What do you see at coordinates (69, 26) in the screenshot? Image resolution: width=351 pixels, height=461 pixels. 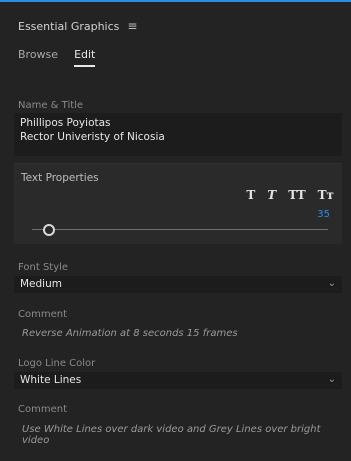 I see `panel-title: Essential Graphics` at bounding box center [69, 26].